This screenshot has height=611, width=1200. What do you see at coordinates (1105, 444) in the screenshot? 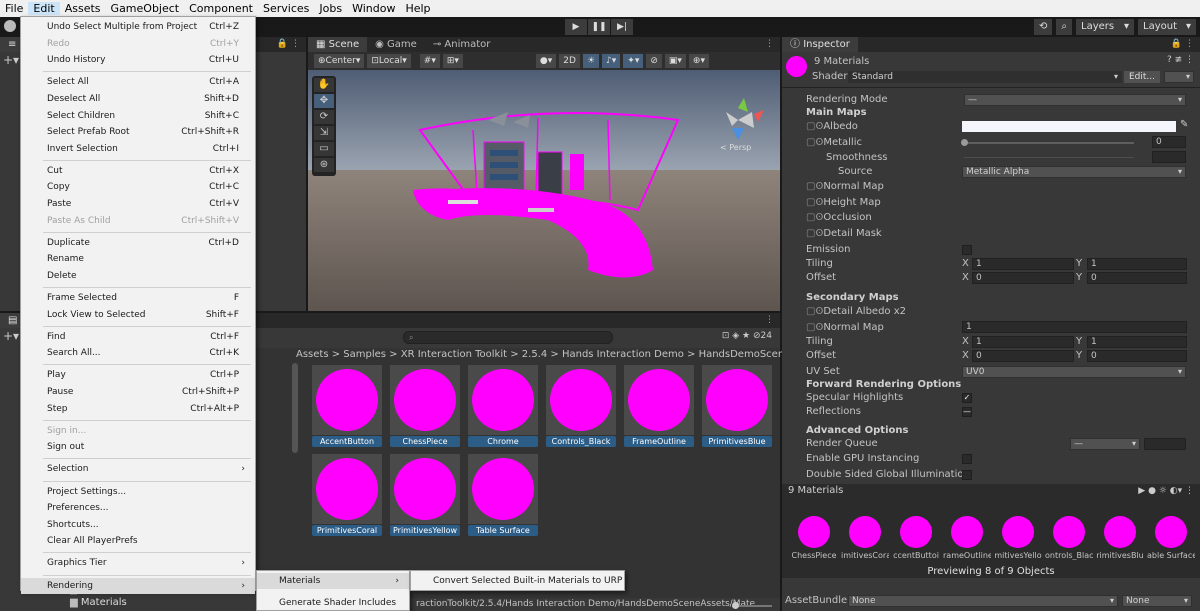
I see `render-queue-dropdown: —` at bounding box center [1105, 444].